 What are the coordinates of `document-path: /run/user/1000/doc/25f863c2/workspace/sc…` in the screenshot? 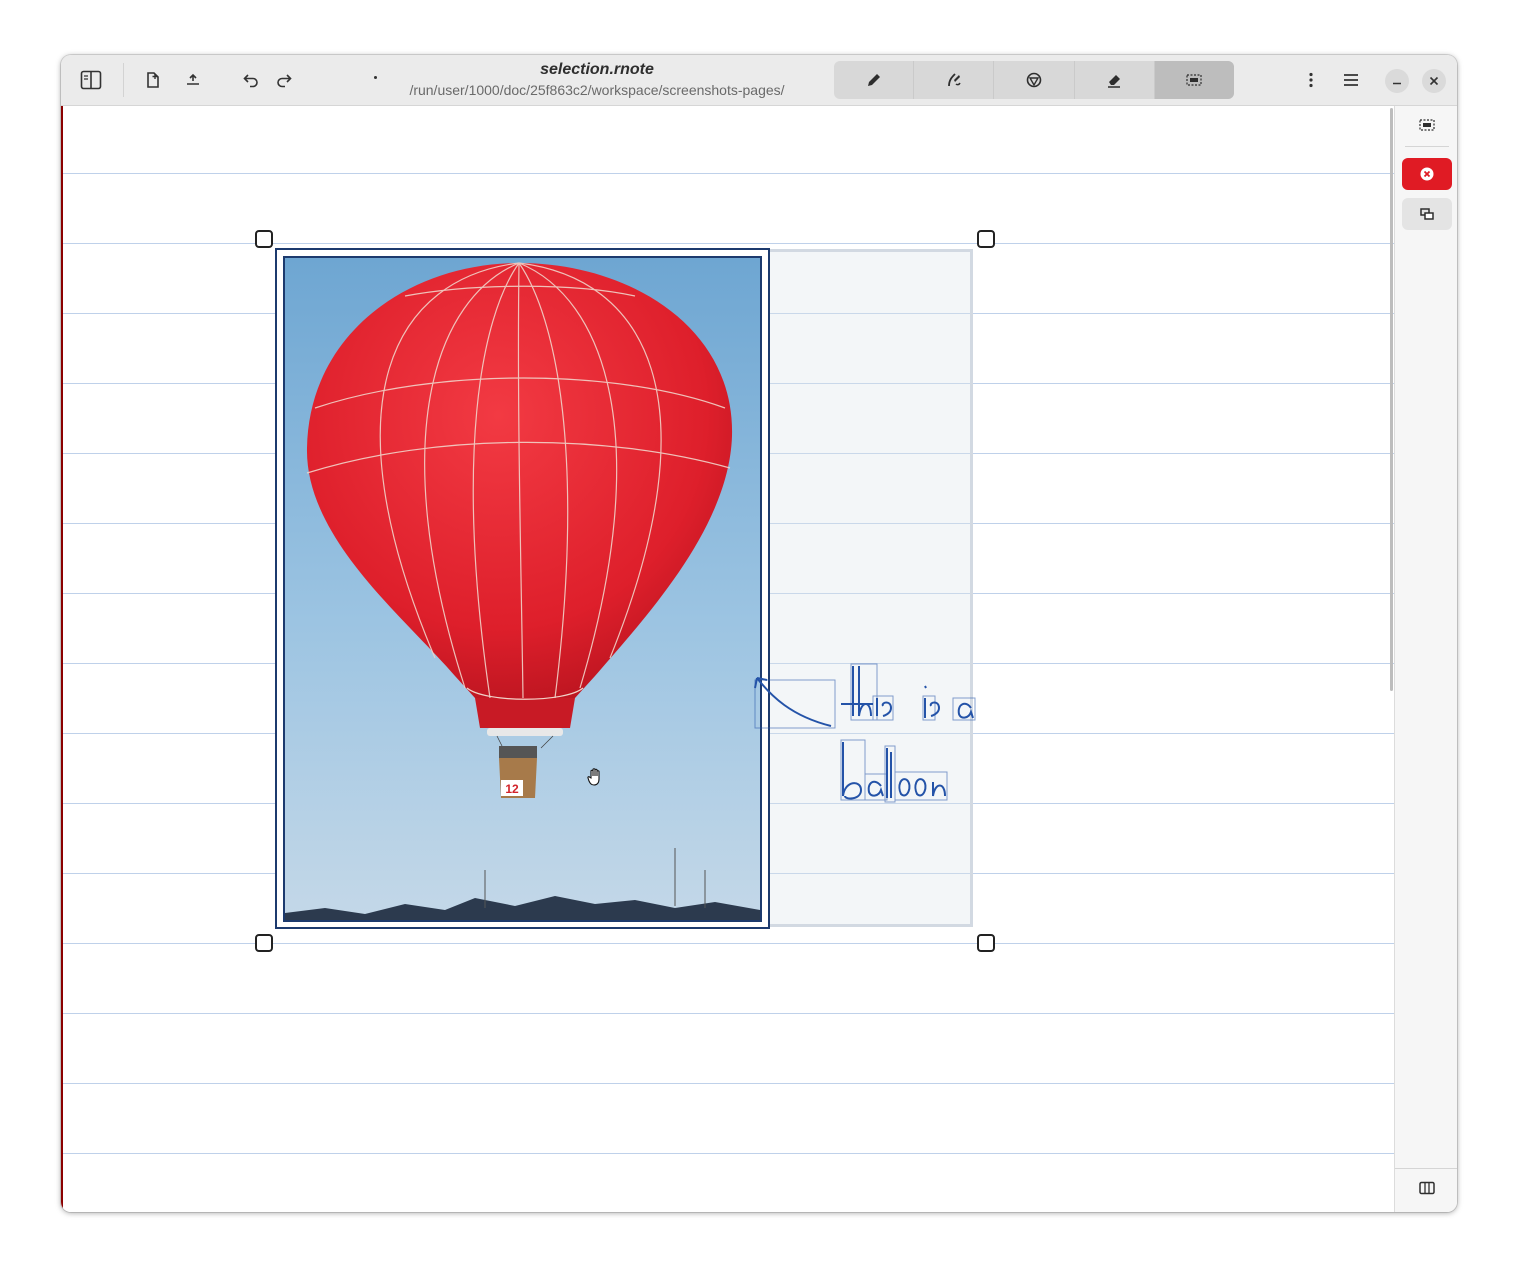 It's located at (597, 90).